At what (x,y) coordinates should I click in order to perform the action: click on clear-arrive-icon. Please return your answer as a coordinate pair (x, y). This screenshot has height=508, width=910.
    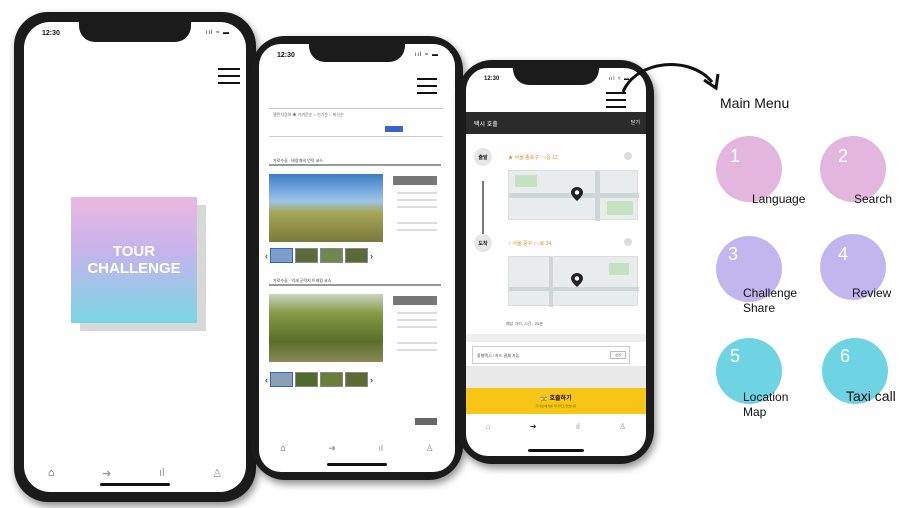
    Looking at the image, I should click on (628, 242).